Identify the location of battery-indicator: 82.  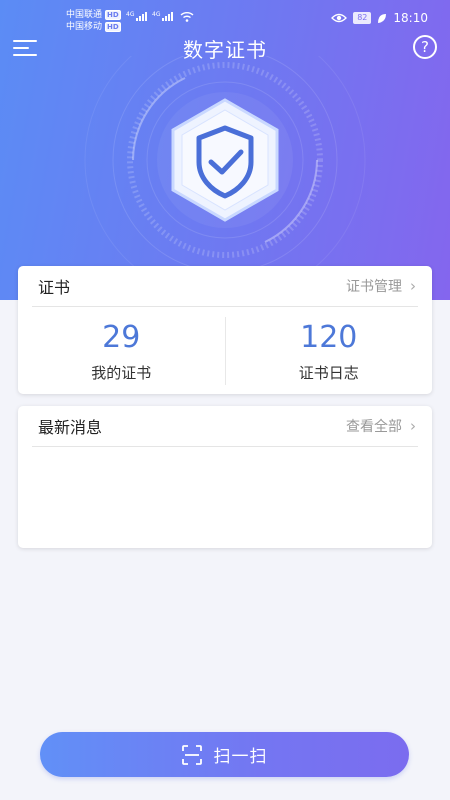
(362, 18).